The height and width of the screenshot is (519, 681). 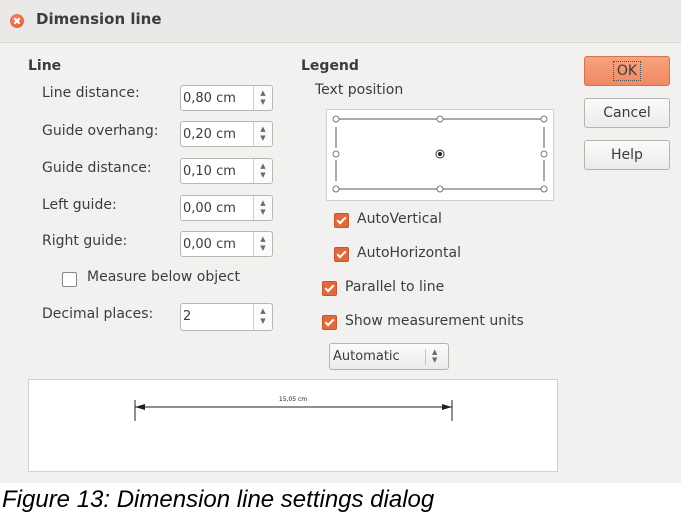 What do you see at coordinates (262, 171) in the screenshot?
I see `guide-distance-spin-buttons: ▲ ▼` at bounding box center [262, 171].